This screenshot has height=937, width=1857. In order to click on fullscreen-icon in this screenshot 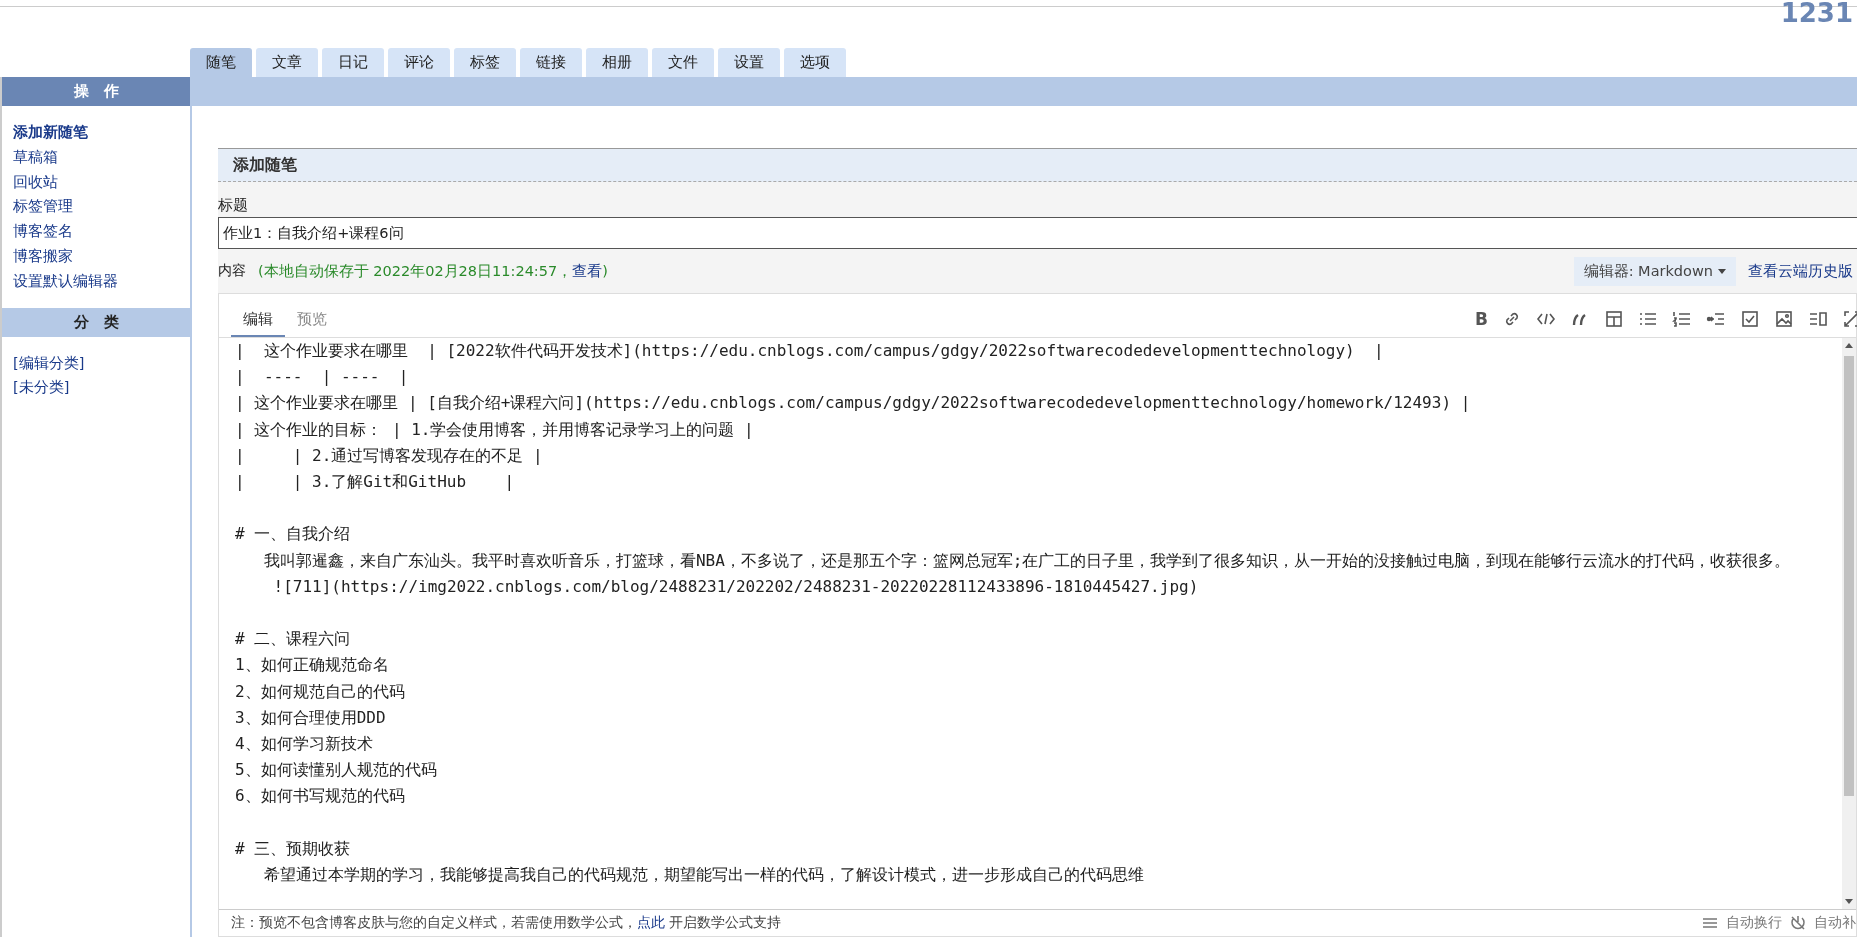, I will do `click(1849, 319)`.